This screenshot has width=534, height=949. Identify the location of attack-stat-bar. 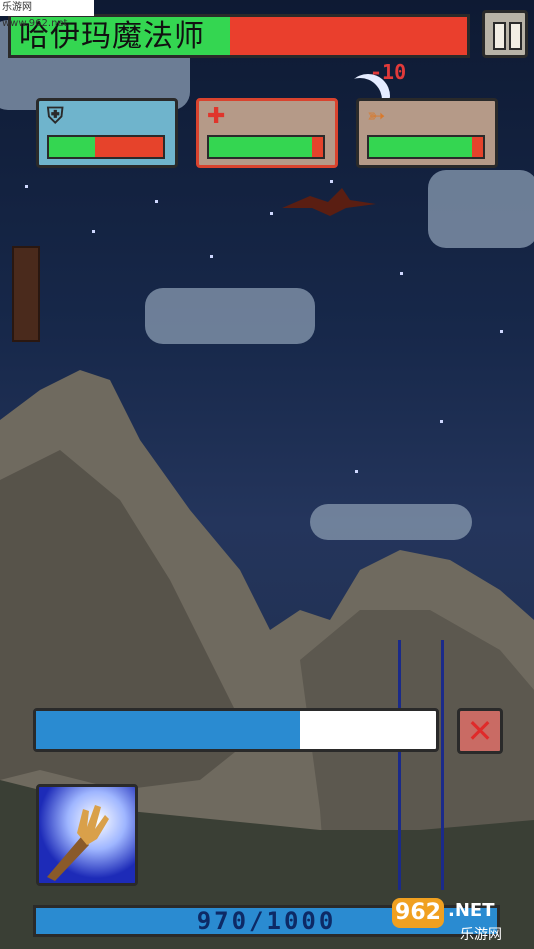
(426, 147).